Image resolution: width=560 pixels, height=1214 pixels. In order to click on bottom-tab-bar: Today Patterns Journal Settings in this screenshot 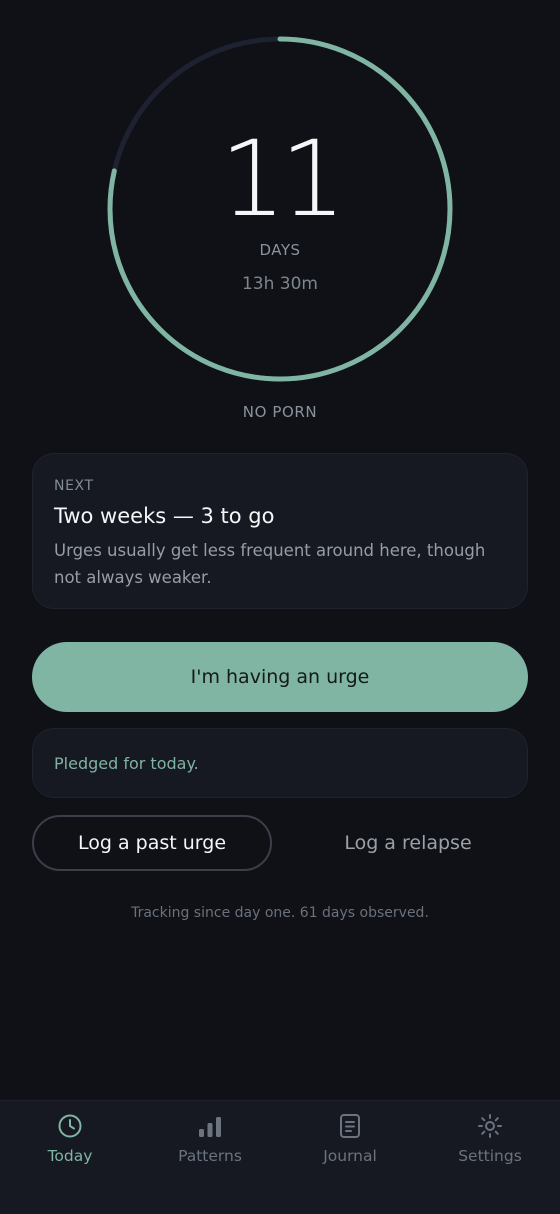, I will do `click(280, 1157)`.